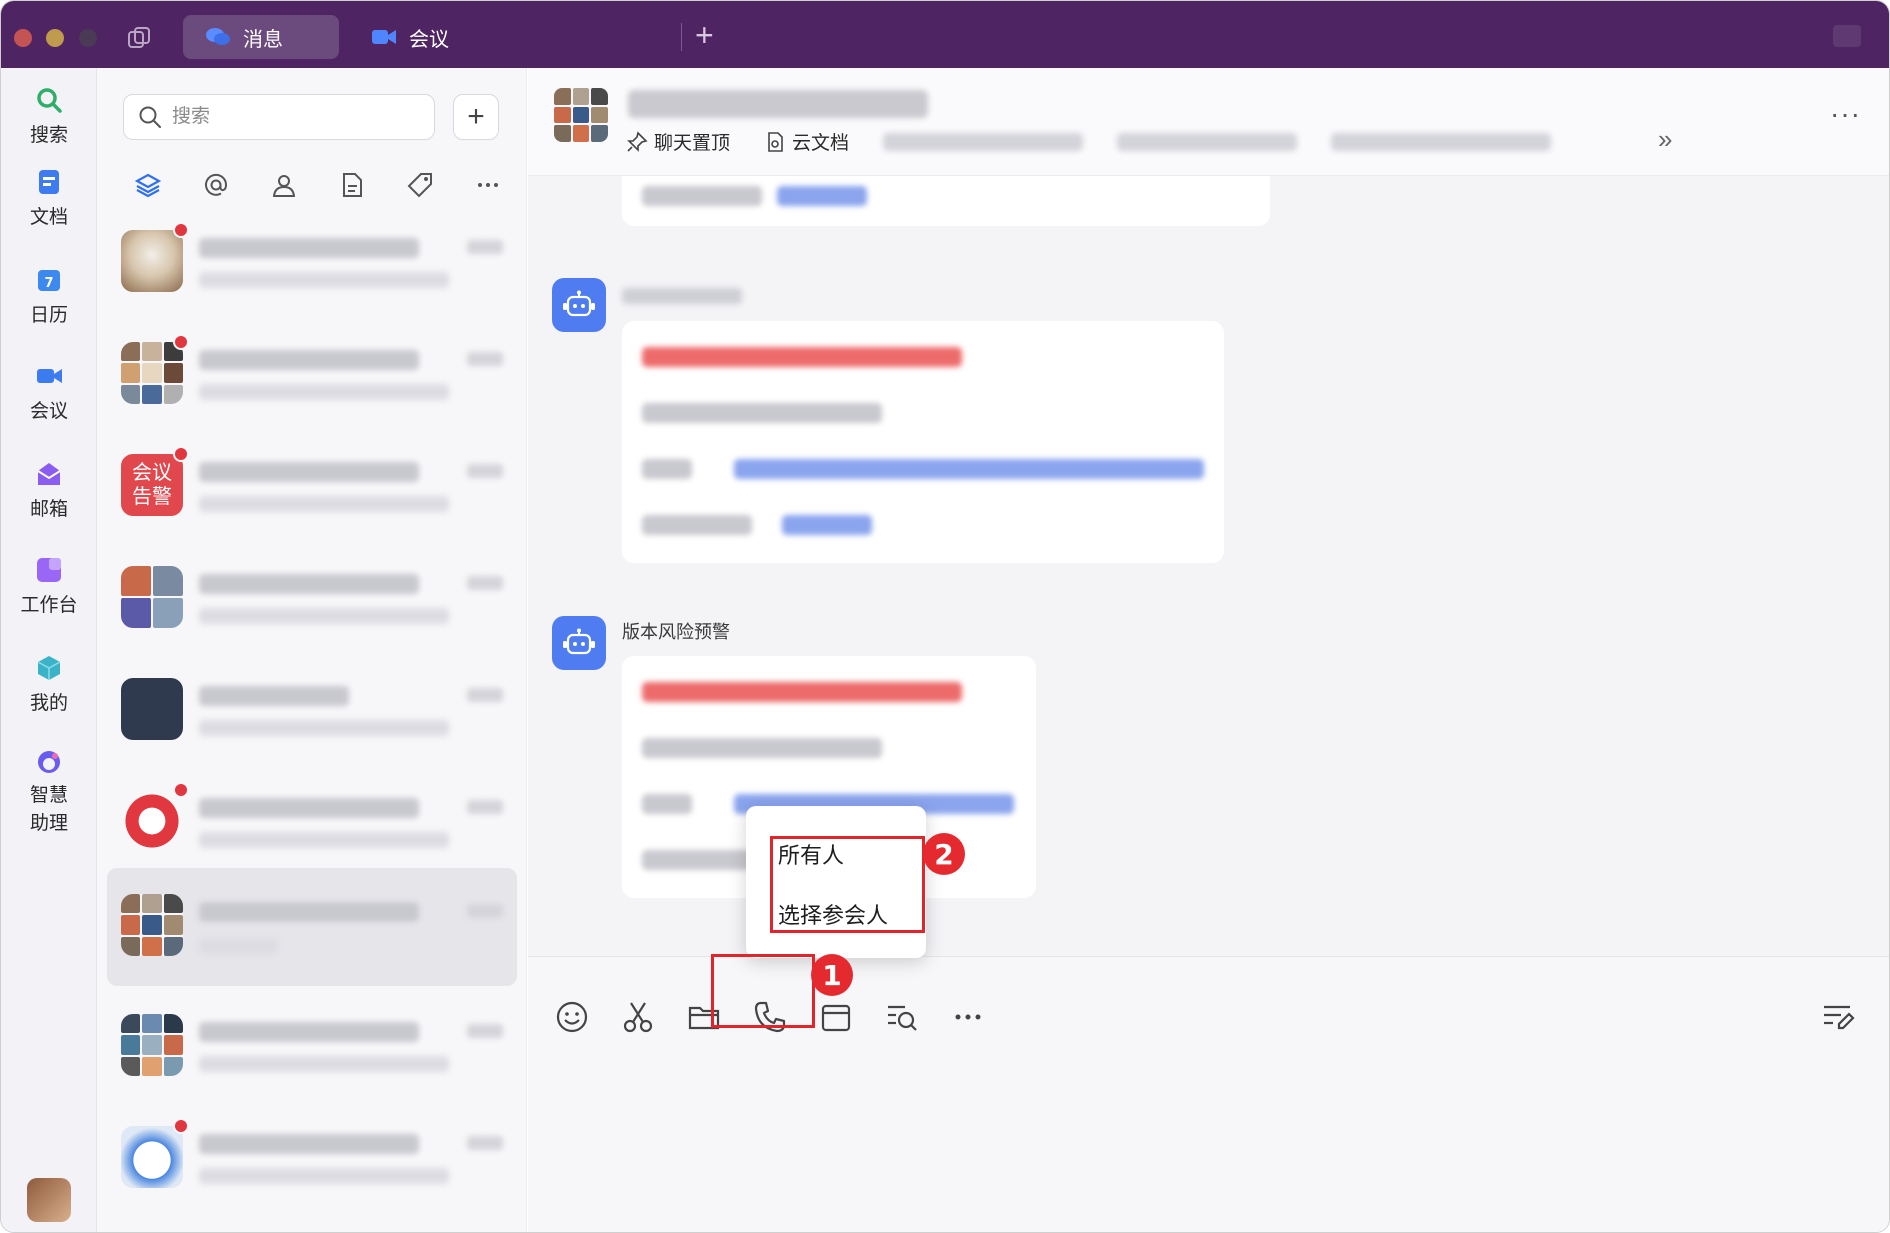 The image size is (1890, 1233). What do you see at coordinates (48, 823) in the screenshot?
I see `rail-item-label-line2: 助理` at bounding box center [48, 823].